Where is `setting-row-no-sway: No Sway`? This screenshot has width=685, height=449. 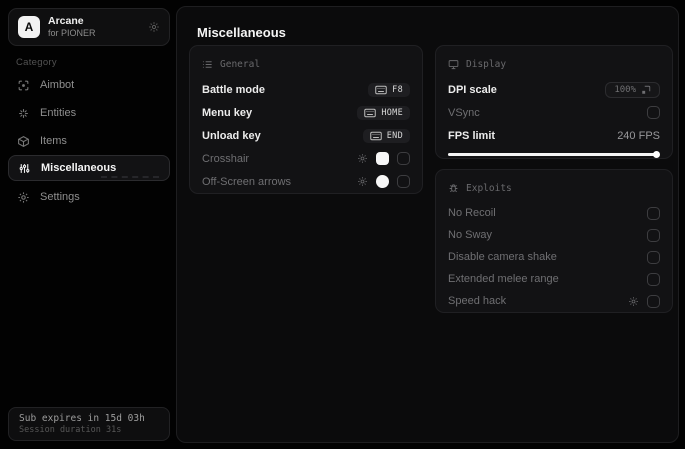
setting-row-no-sway: No Sway is located at coordinates (554, 235).